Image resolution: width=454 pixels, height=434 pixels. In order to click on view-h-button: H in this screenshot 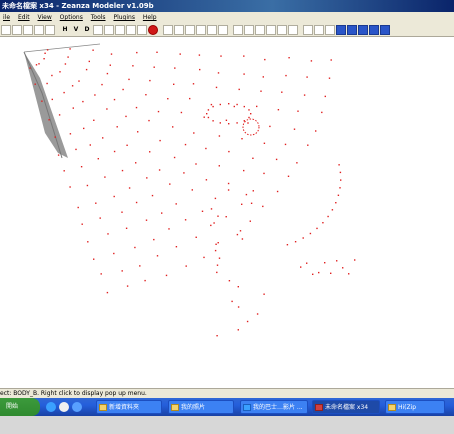, I will do `click(65, 29)`.